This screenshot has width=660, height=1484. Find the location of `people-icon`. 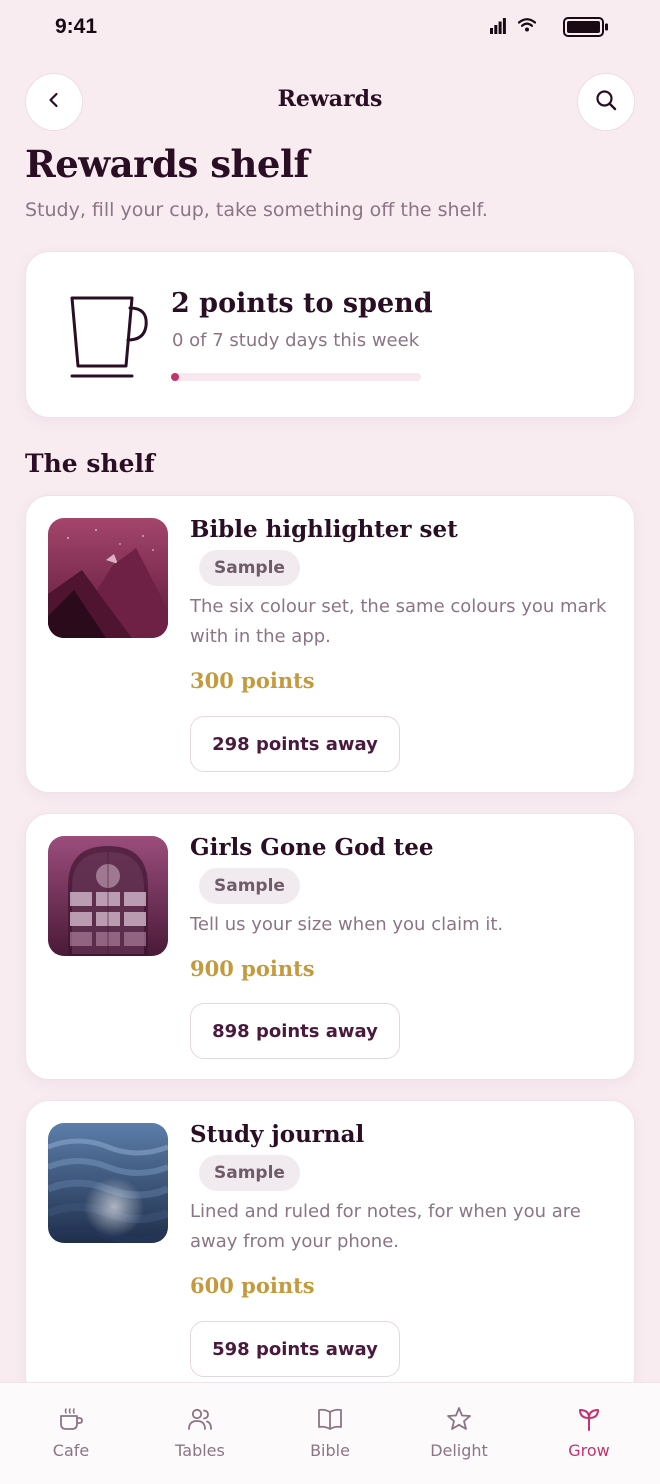

people-icon is located at coordinates (200, 1419).